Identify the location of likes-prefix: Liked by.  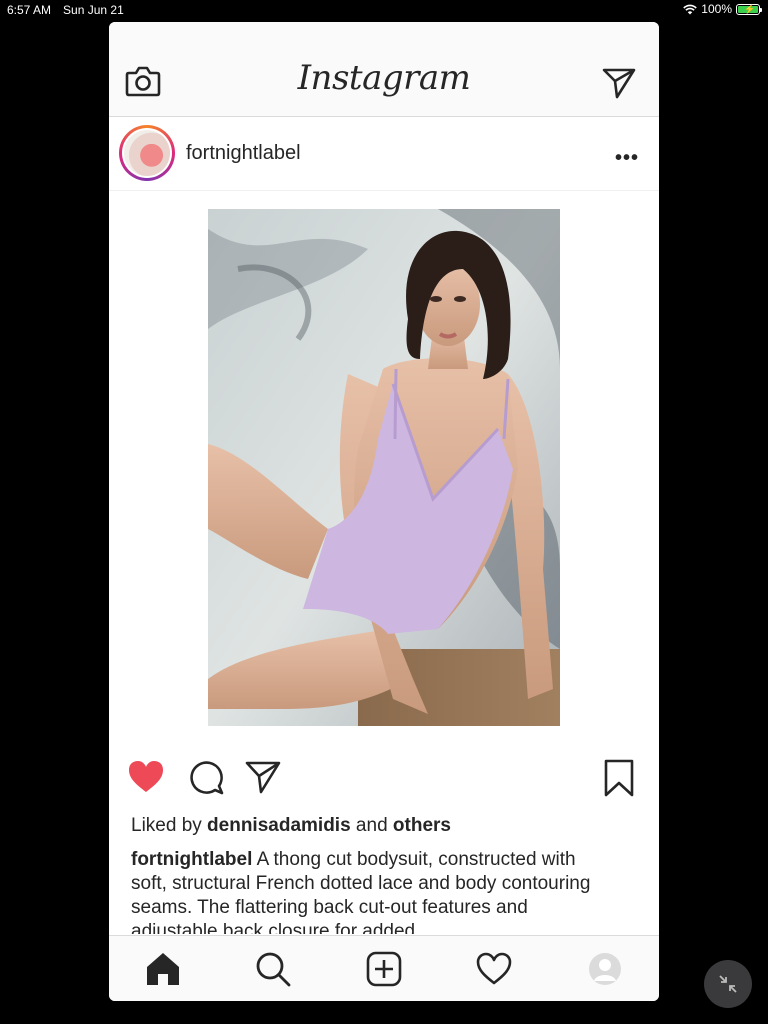
(169, 825).